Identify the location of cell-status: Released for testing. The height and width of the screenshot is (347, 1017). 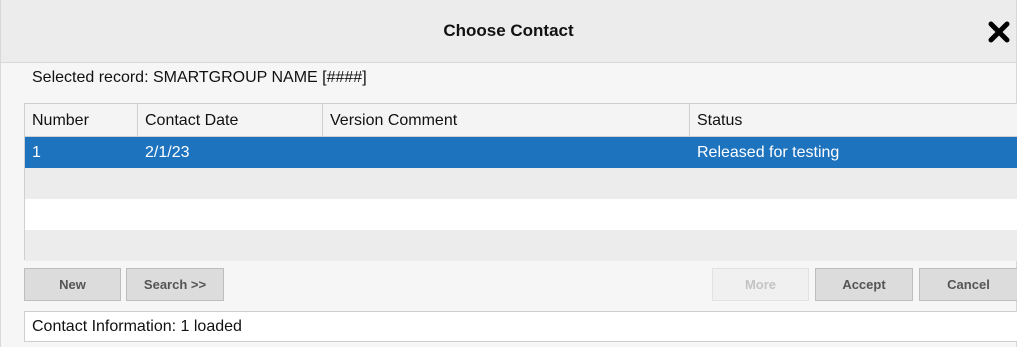
(768, 152).